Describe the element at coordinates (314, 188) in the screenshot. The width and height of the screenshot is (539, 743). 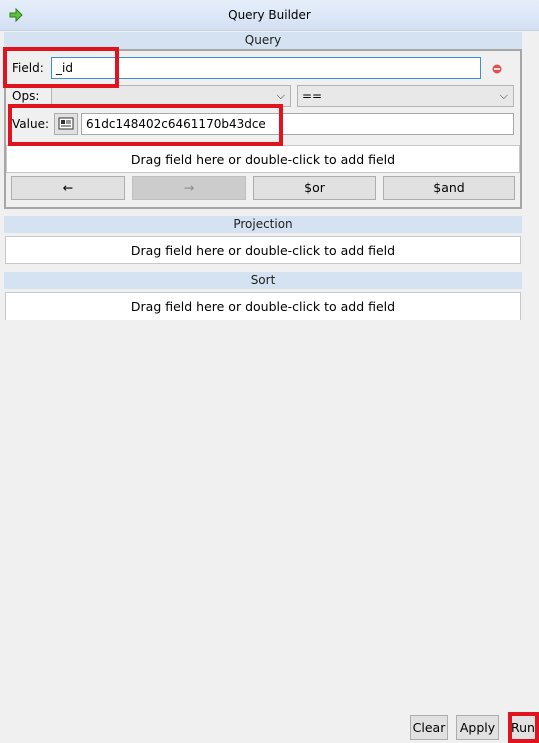
I see `or-button: $or` at that location.